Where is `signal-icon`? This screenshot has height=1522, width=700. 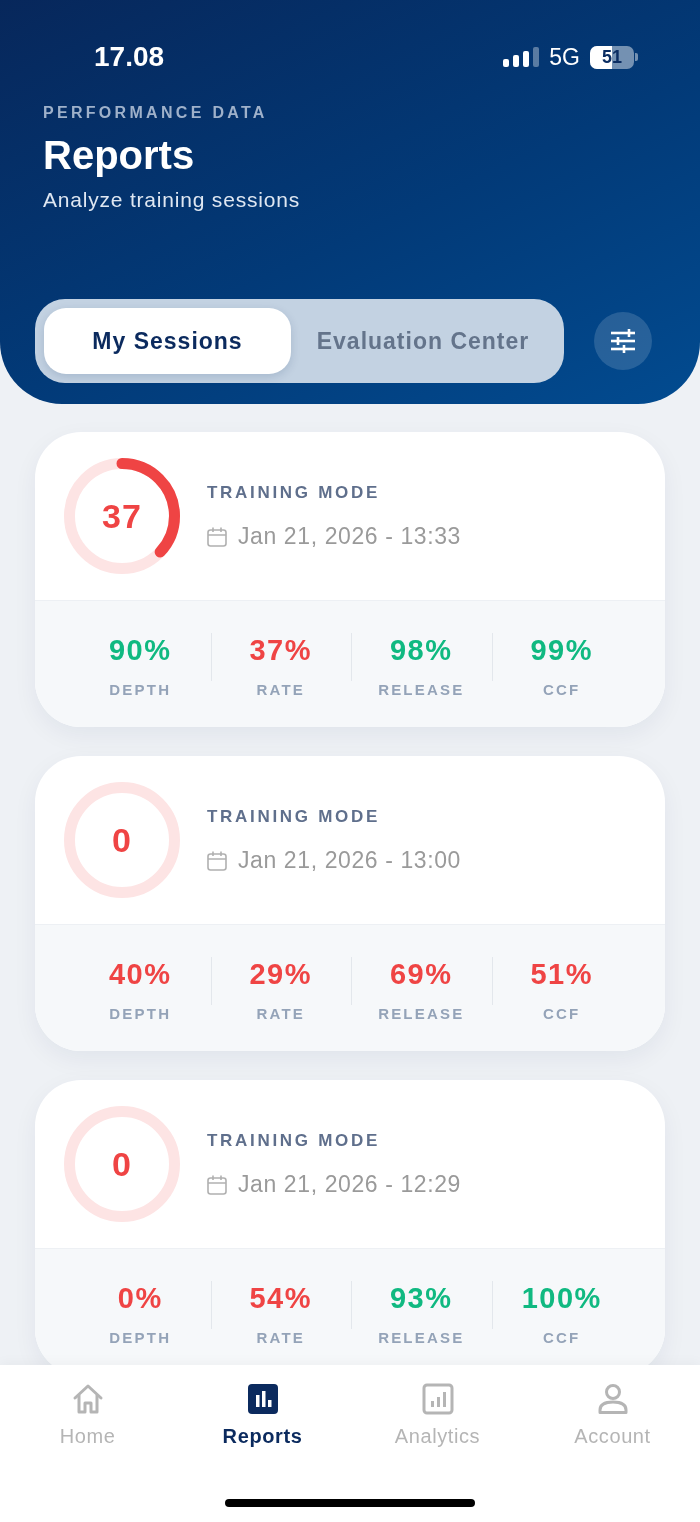
signal-icon is located at coordinates (521, 57).